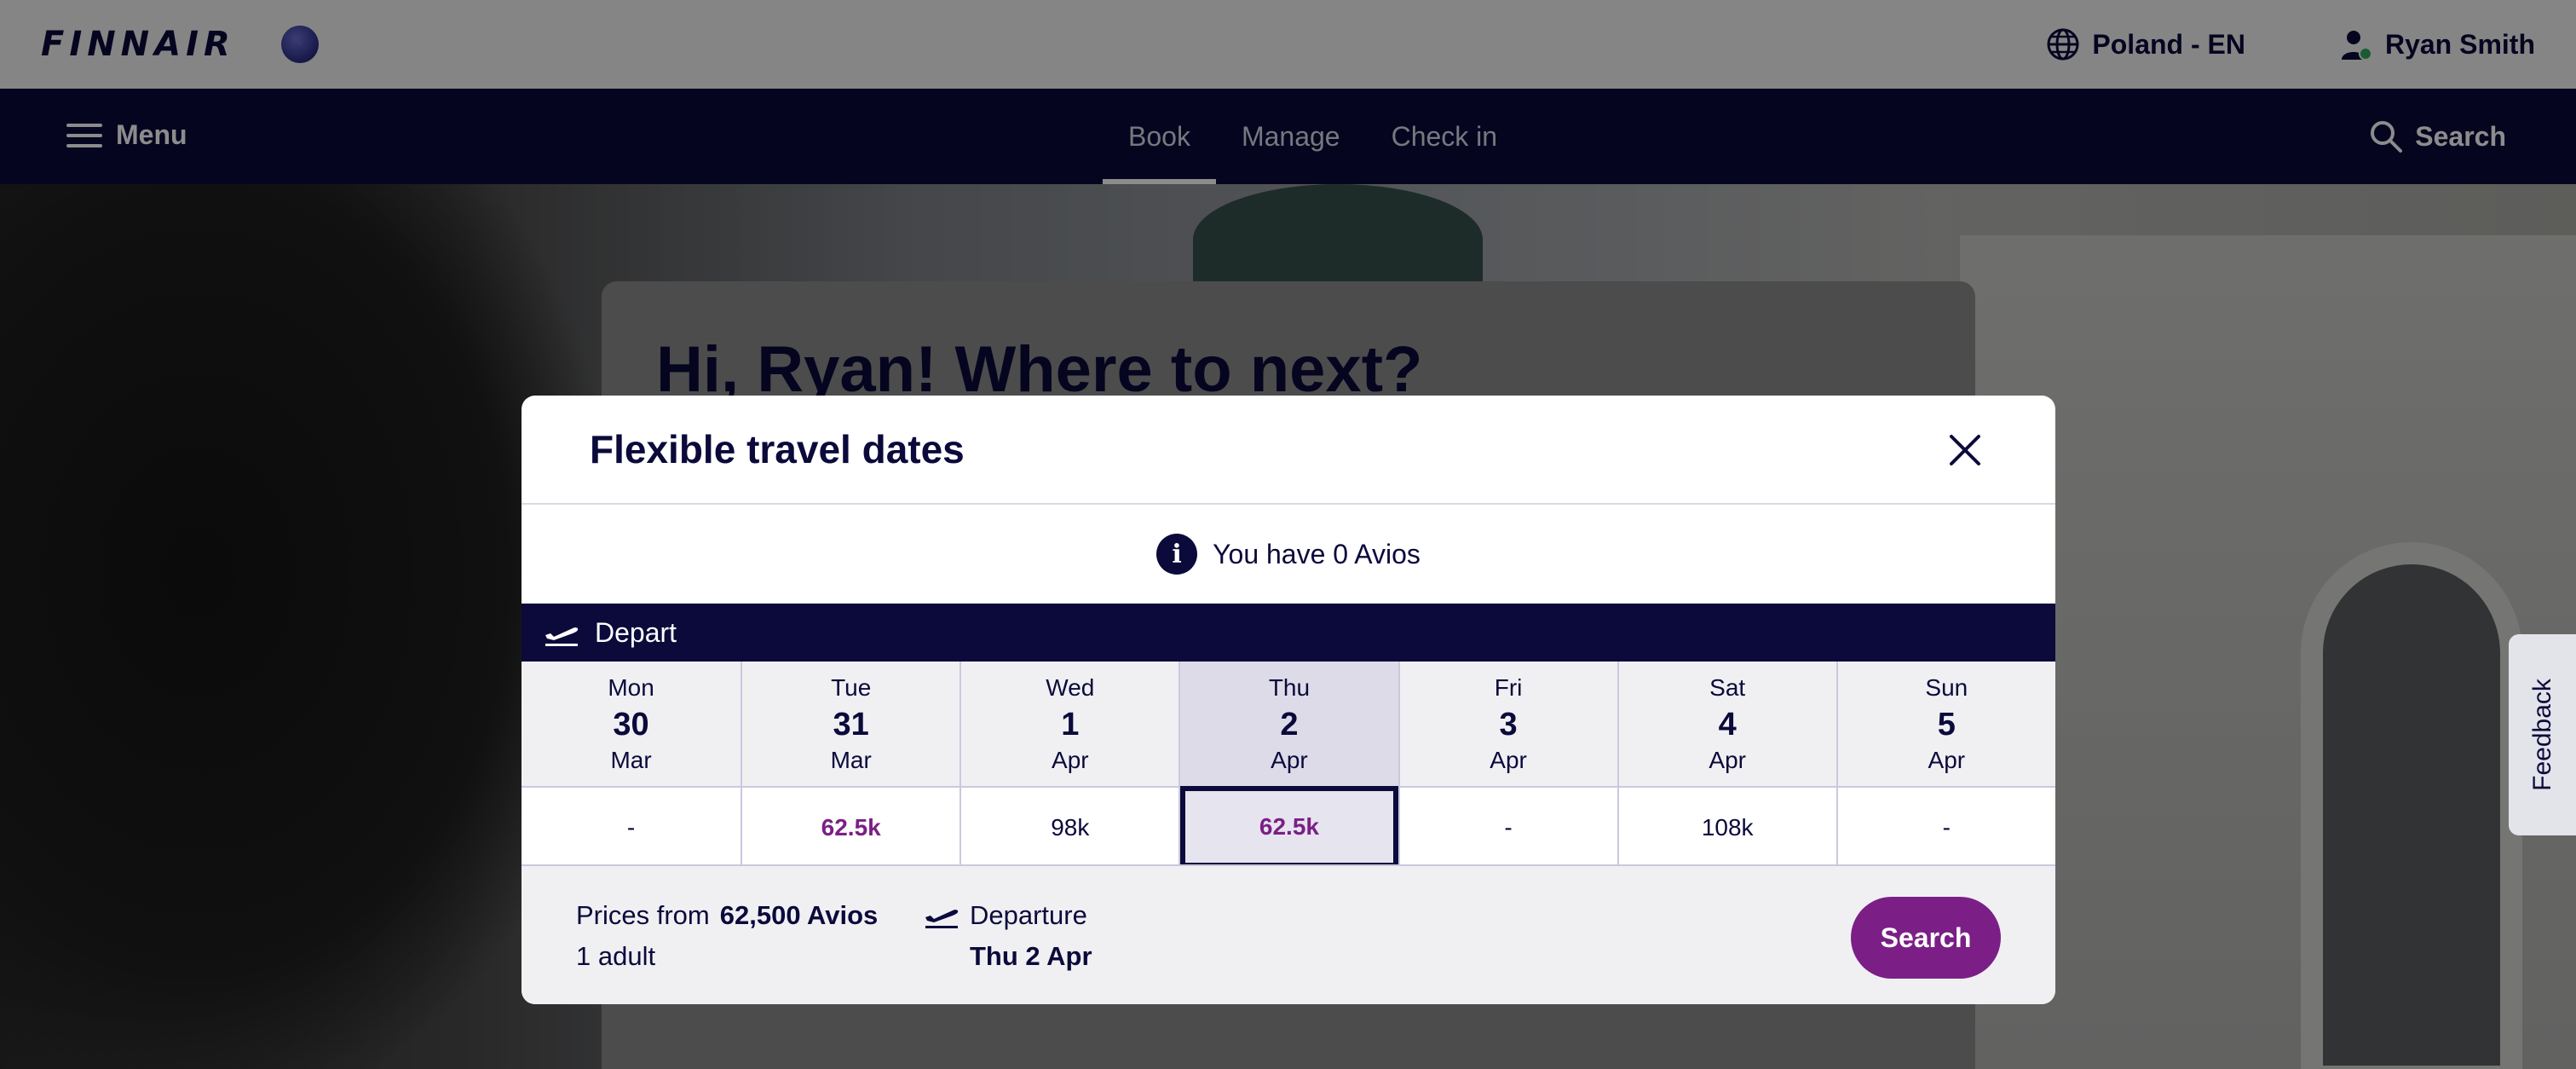 This screenshot has width=2576, height=1069. Describe the element at coordinates (1028, 915) in the screenshot. I see `departure-label: Departure` at that location.